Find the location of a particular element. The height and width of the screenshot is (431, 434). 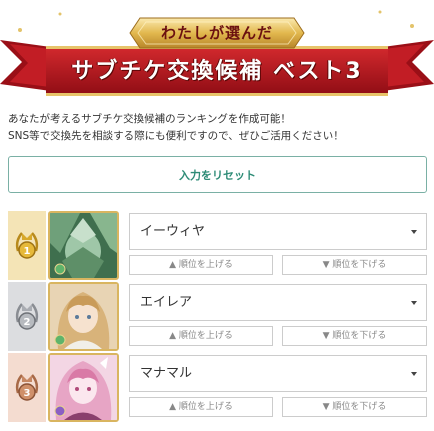

rank-number: 1 is located at coordinates (27, 251).